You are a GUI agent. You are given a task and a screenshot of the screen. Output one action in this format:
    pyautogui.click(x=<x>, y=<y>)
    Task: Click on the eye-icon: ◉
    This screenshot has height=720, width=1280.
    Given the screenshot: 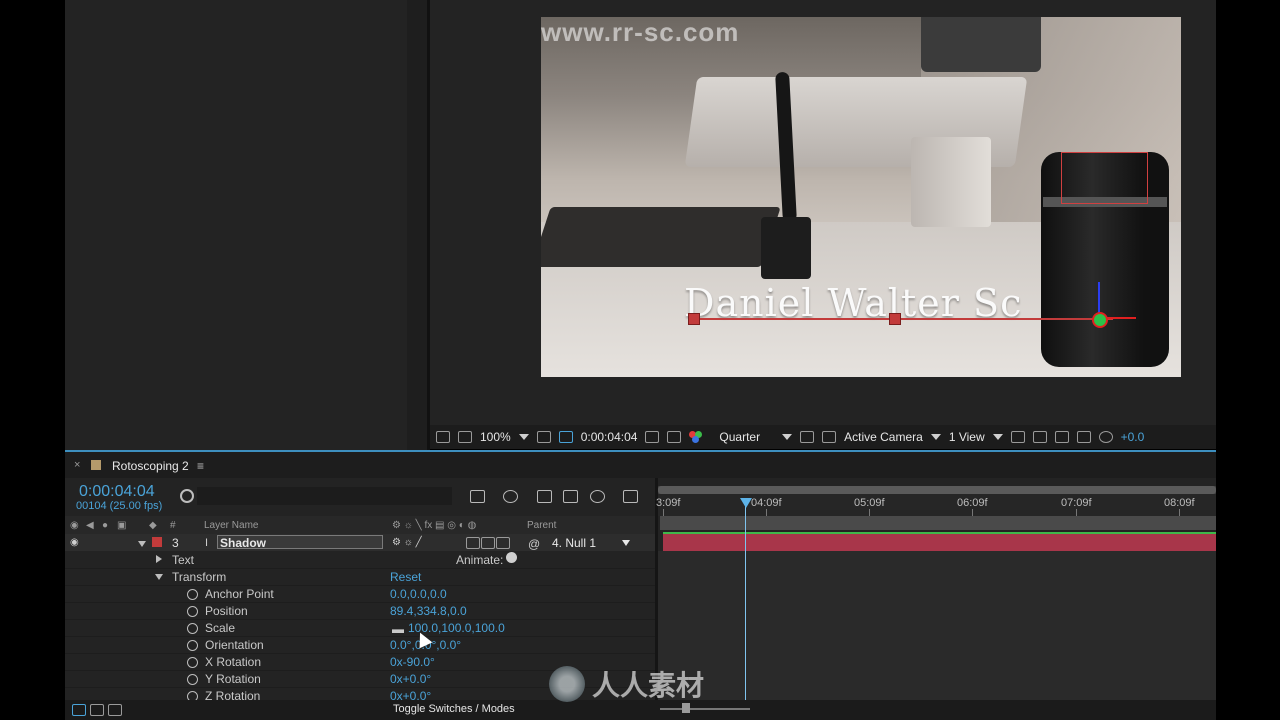 What is the action you would take?
    pyautogui.click(x=74, y=525)
    